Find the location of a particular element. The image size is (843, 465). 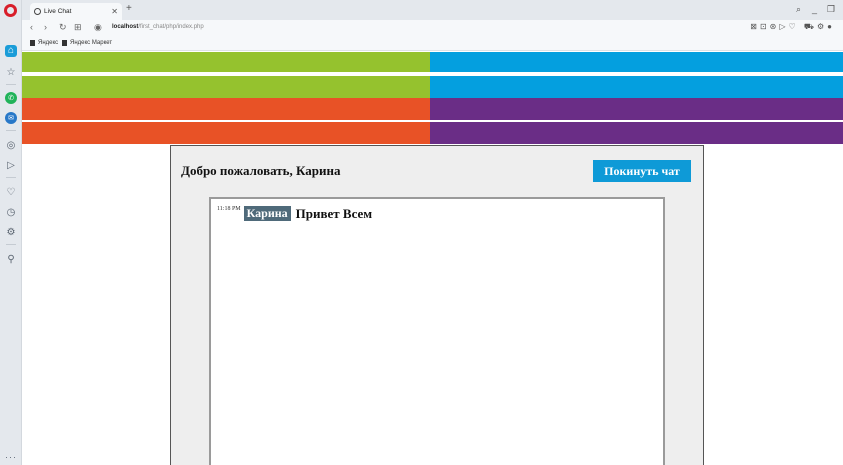

whatsapp-icon: ✆ is located at coordinates (11, 98).